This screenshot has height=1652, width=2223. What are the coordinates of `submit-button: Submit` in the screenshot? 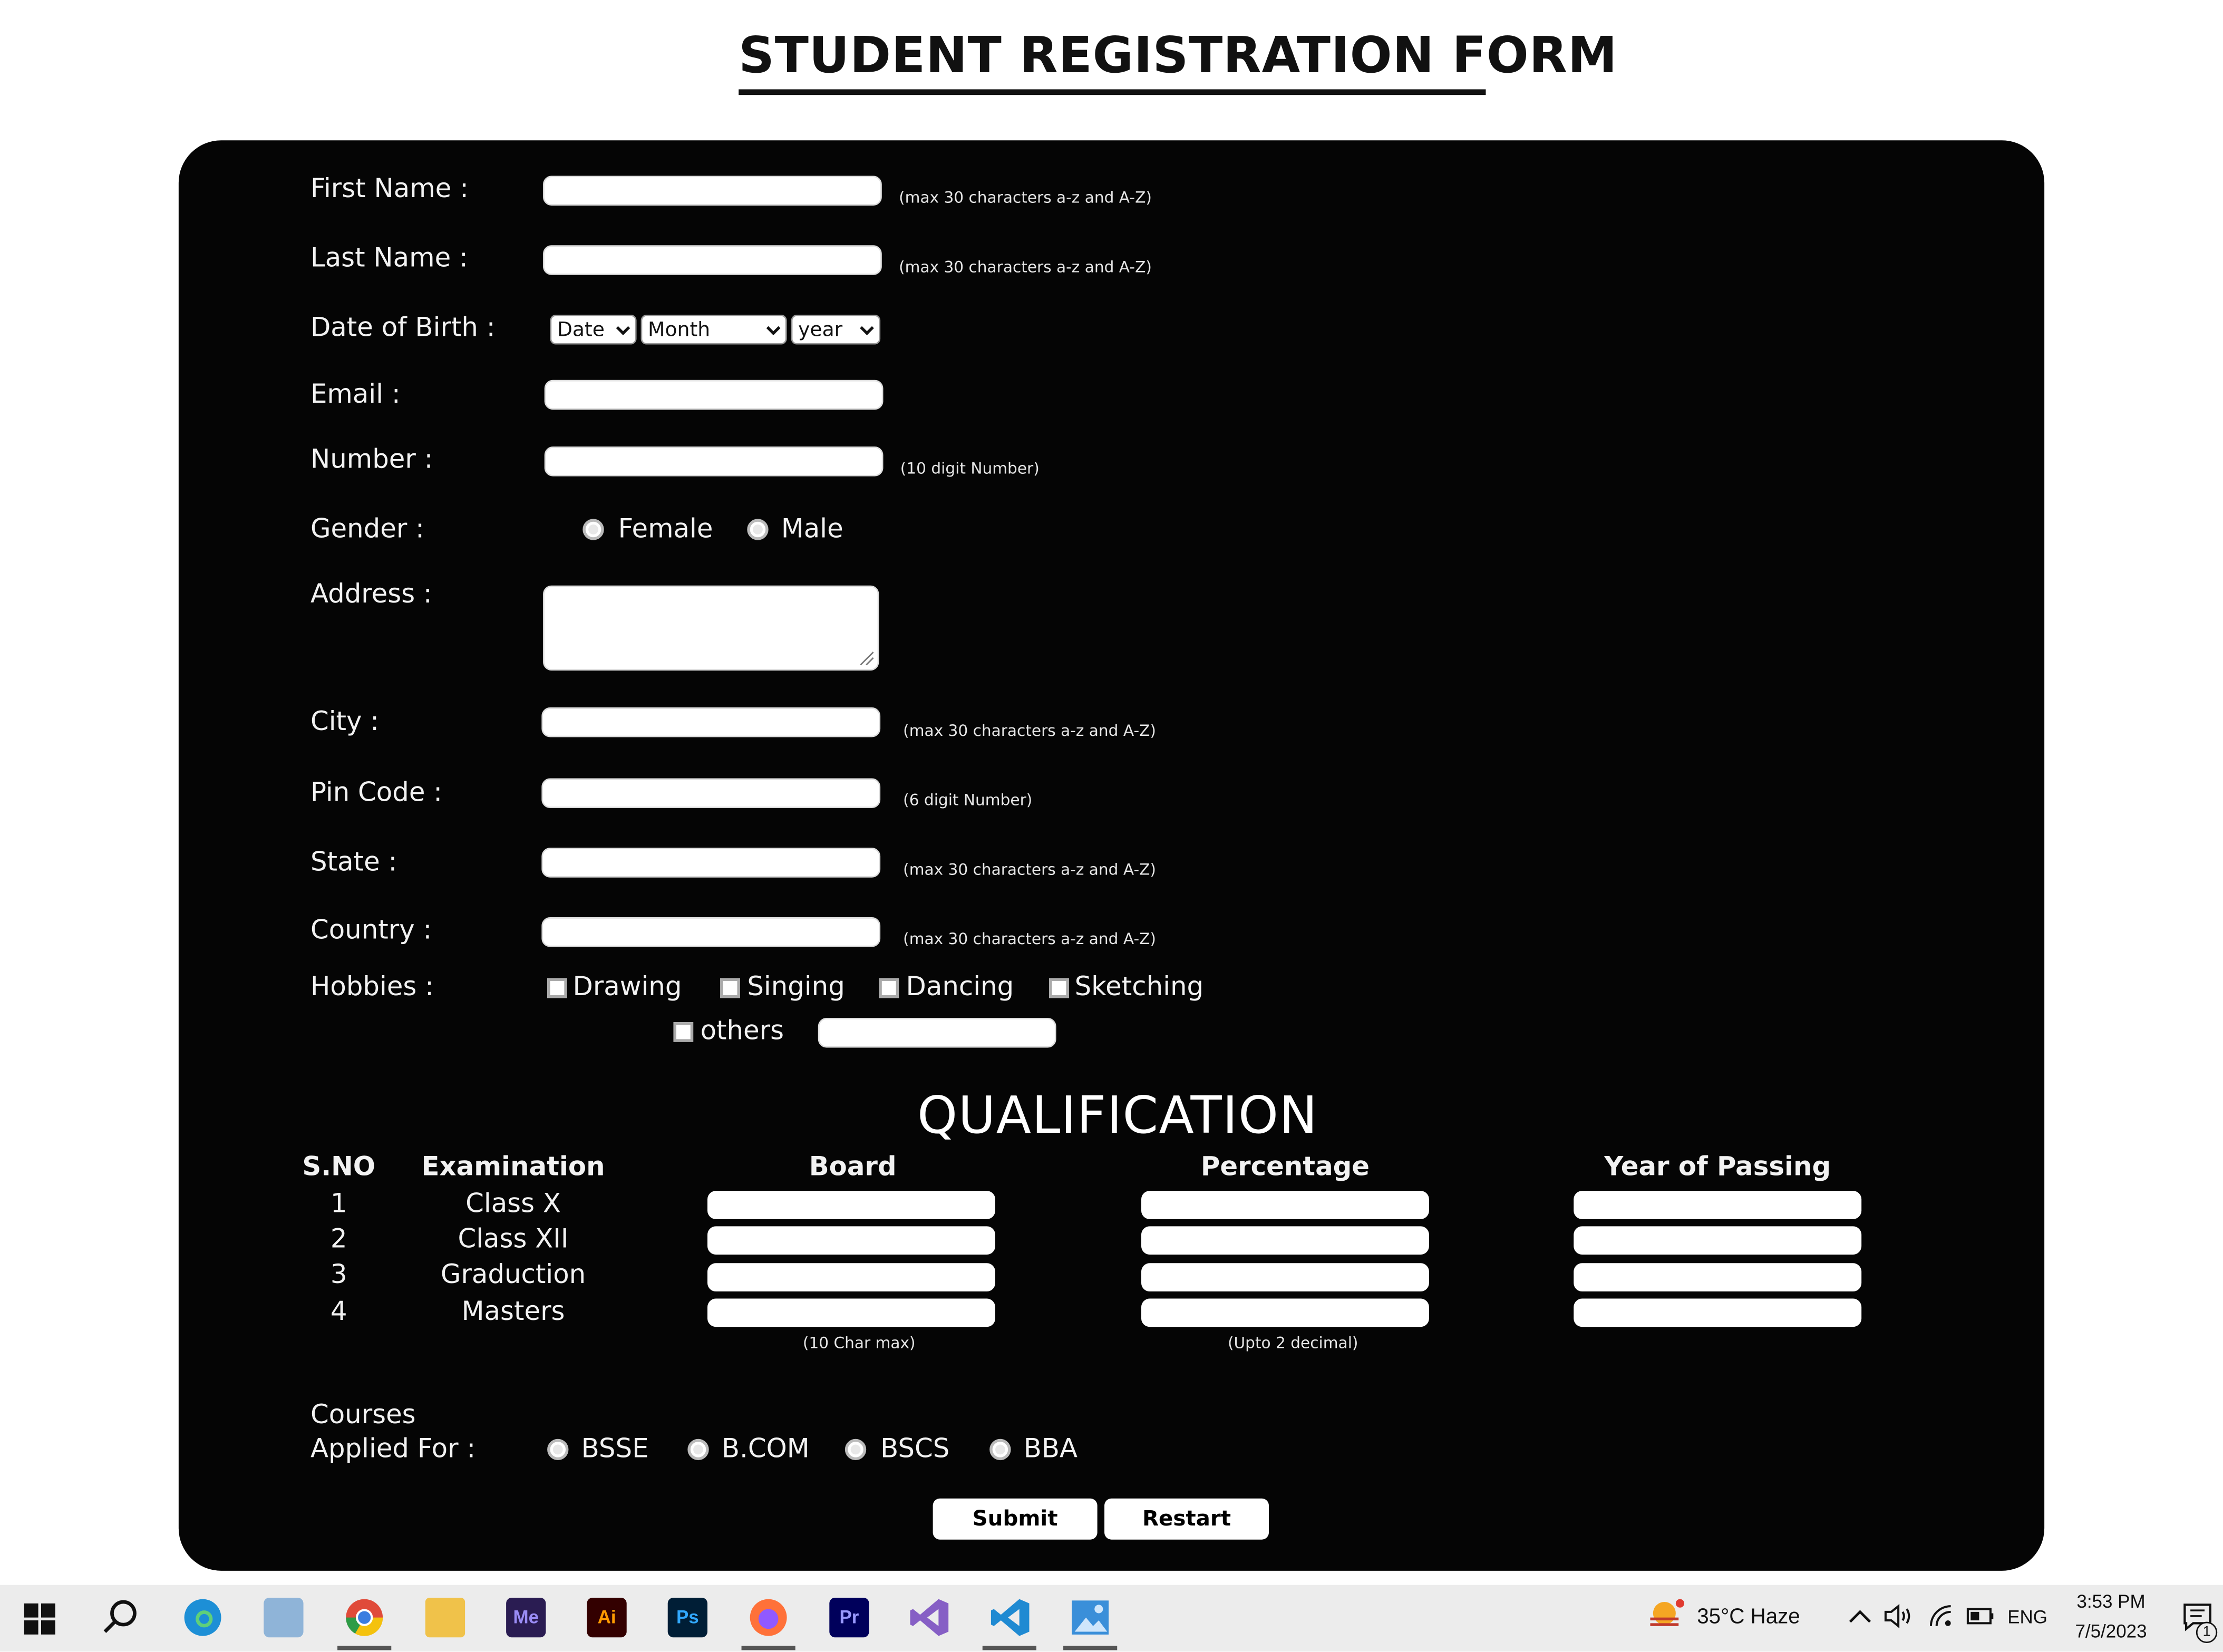 It's located at (1015, 1519).